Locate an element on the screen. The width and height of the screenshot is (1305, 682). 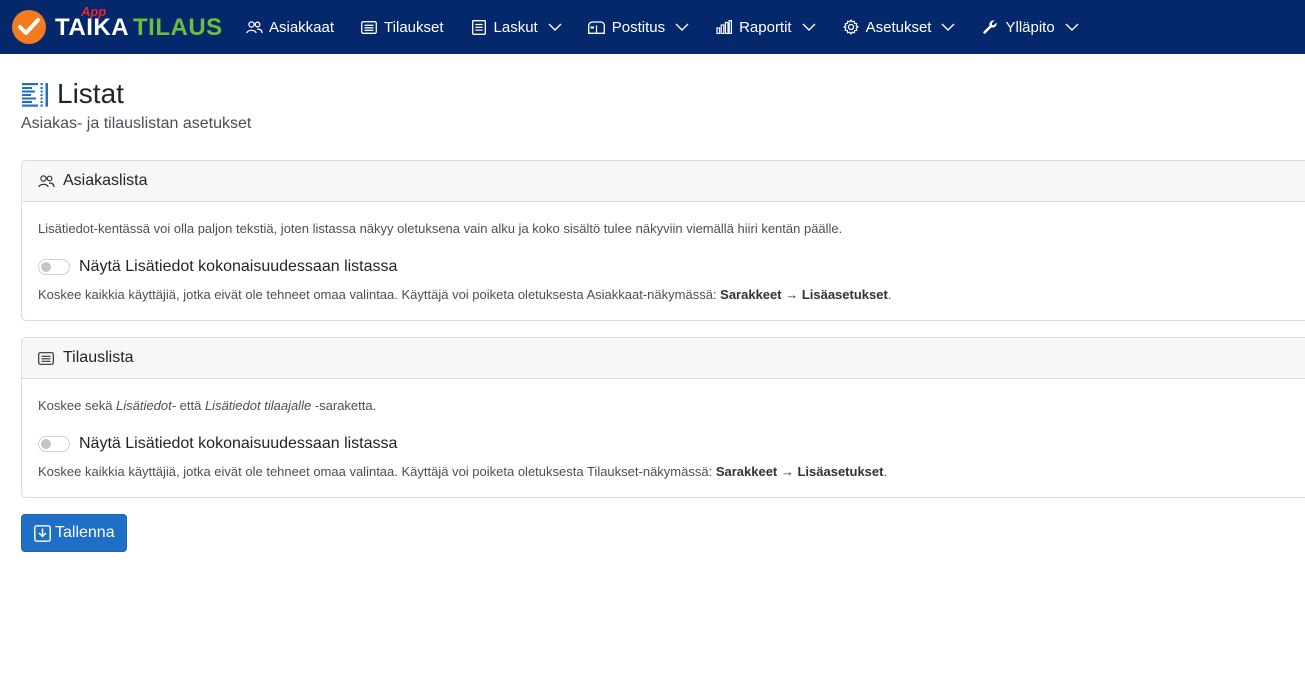
nav-item-label: Ylläpito is located at coordinates (1030, 27).